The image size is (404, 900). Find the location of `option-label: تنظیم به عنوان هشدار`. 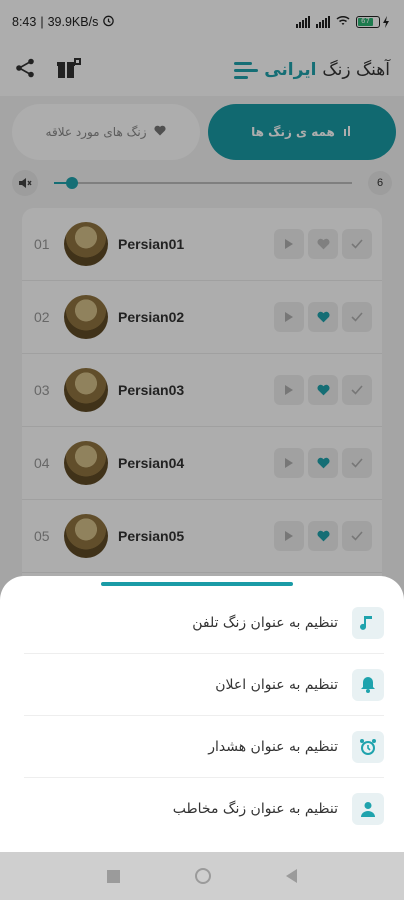

option-label: تنظیم به عنوان هشدار is located at coordinates (273, 746).